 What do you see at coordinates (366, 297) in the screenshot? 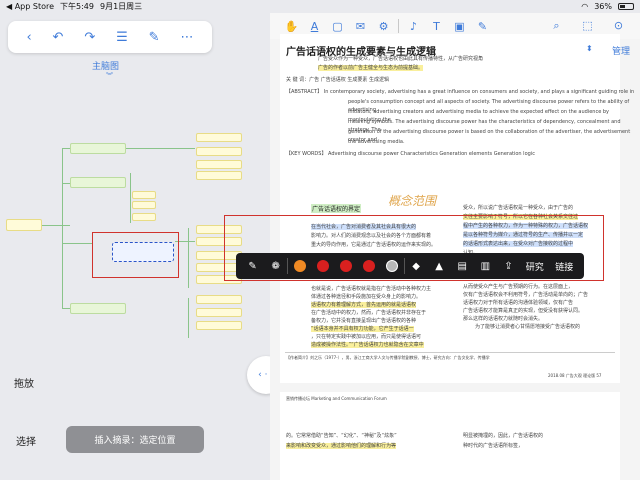
I see `paper-body-line: 体通过各种途径和手段施加在受众身上的影响力。` at bounding box center [366, 297].